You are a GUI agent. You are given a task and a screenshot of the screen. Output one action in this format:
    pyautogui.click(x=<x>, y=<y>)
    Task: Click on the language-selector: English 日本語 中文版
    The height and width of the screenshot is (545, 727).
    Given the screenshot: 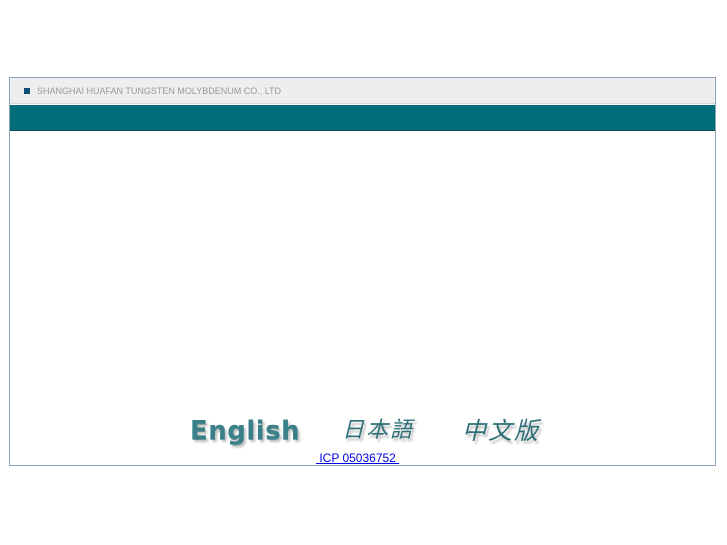 What is the action you would take?
    pyautogui.click(x=362, y=432)
    